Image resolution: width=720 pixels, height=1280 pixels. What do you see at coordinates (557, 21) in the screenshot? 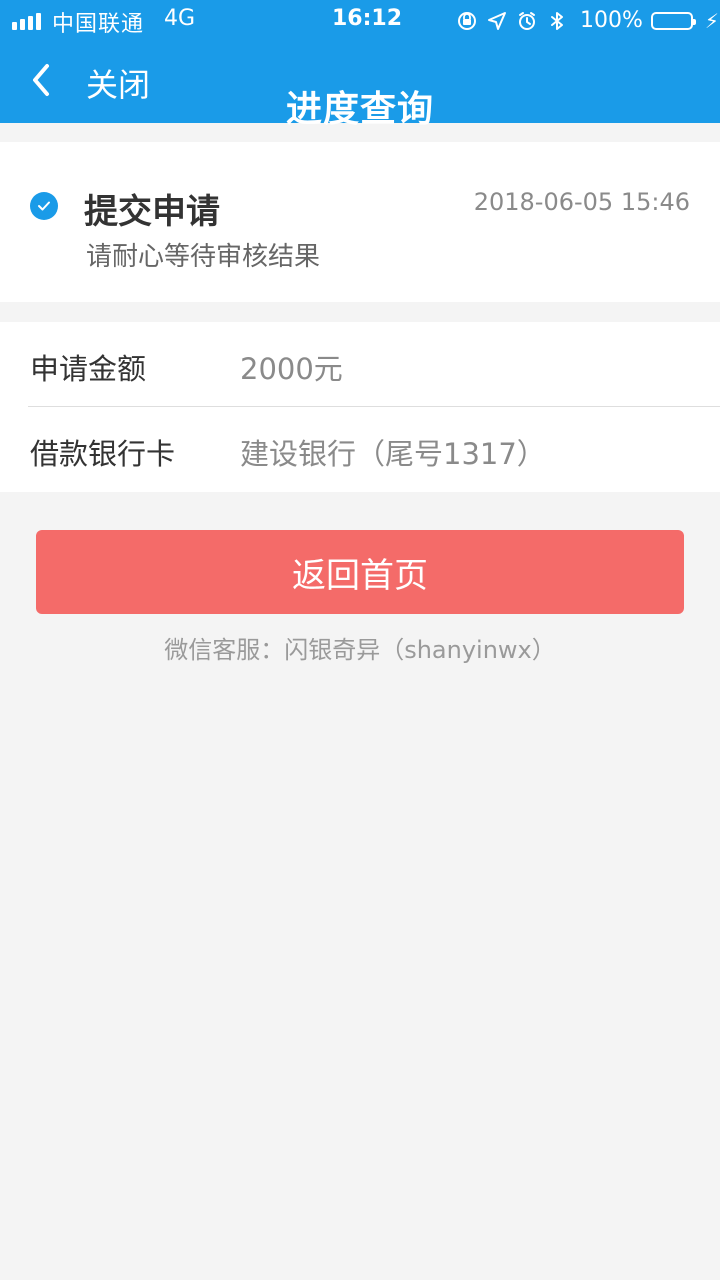
I see `bluetooth-icon` at bounding box center [557, 21].